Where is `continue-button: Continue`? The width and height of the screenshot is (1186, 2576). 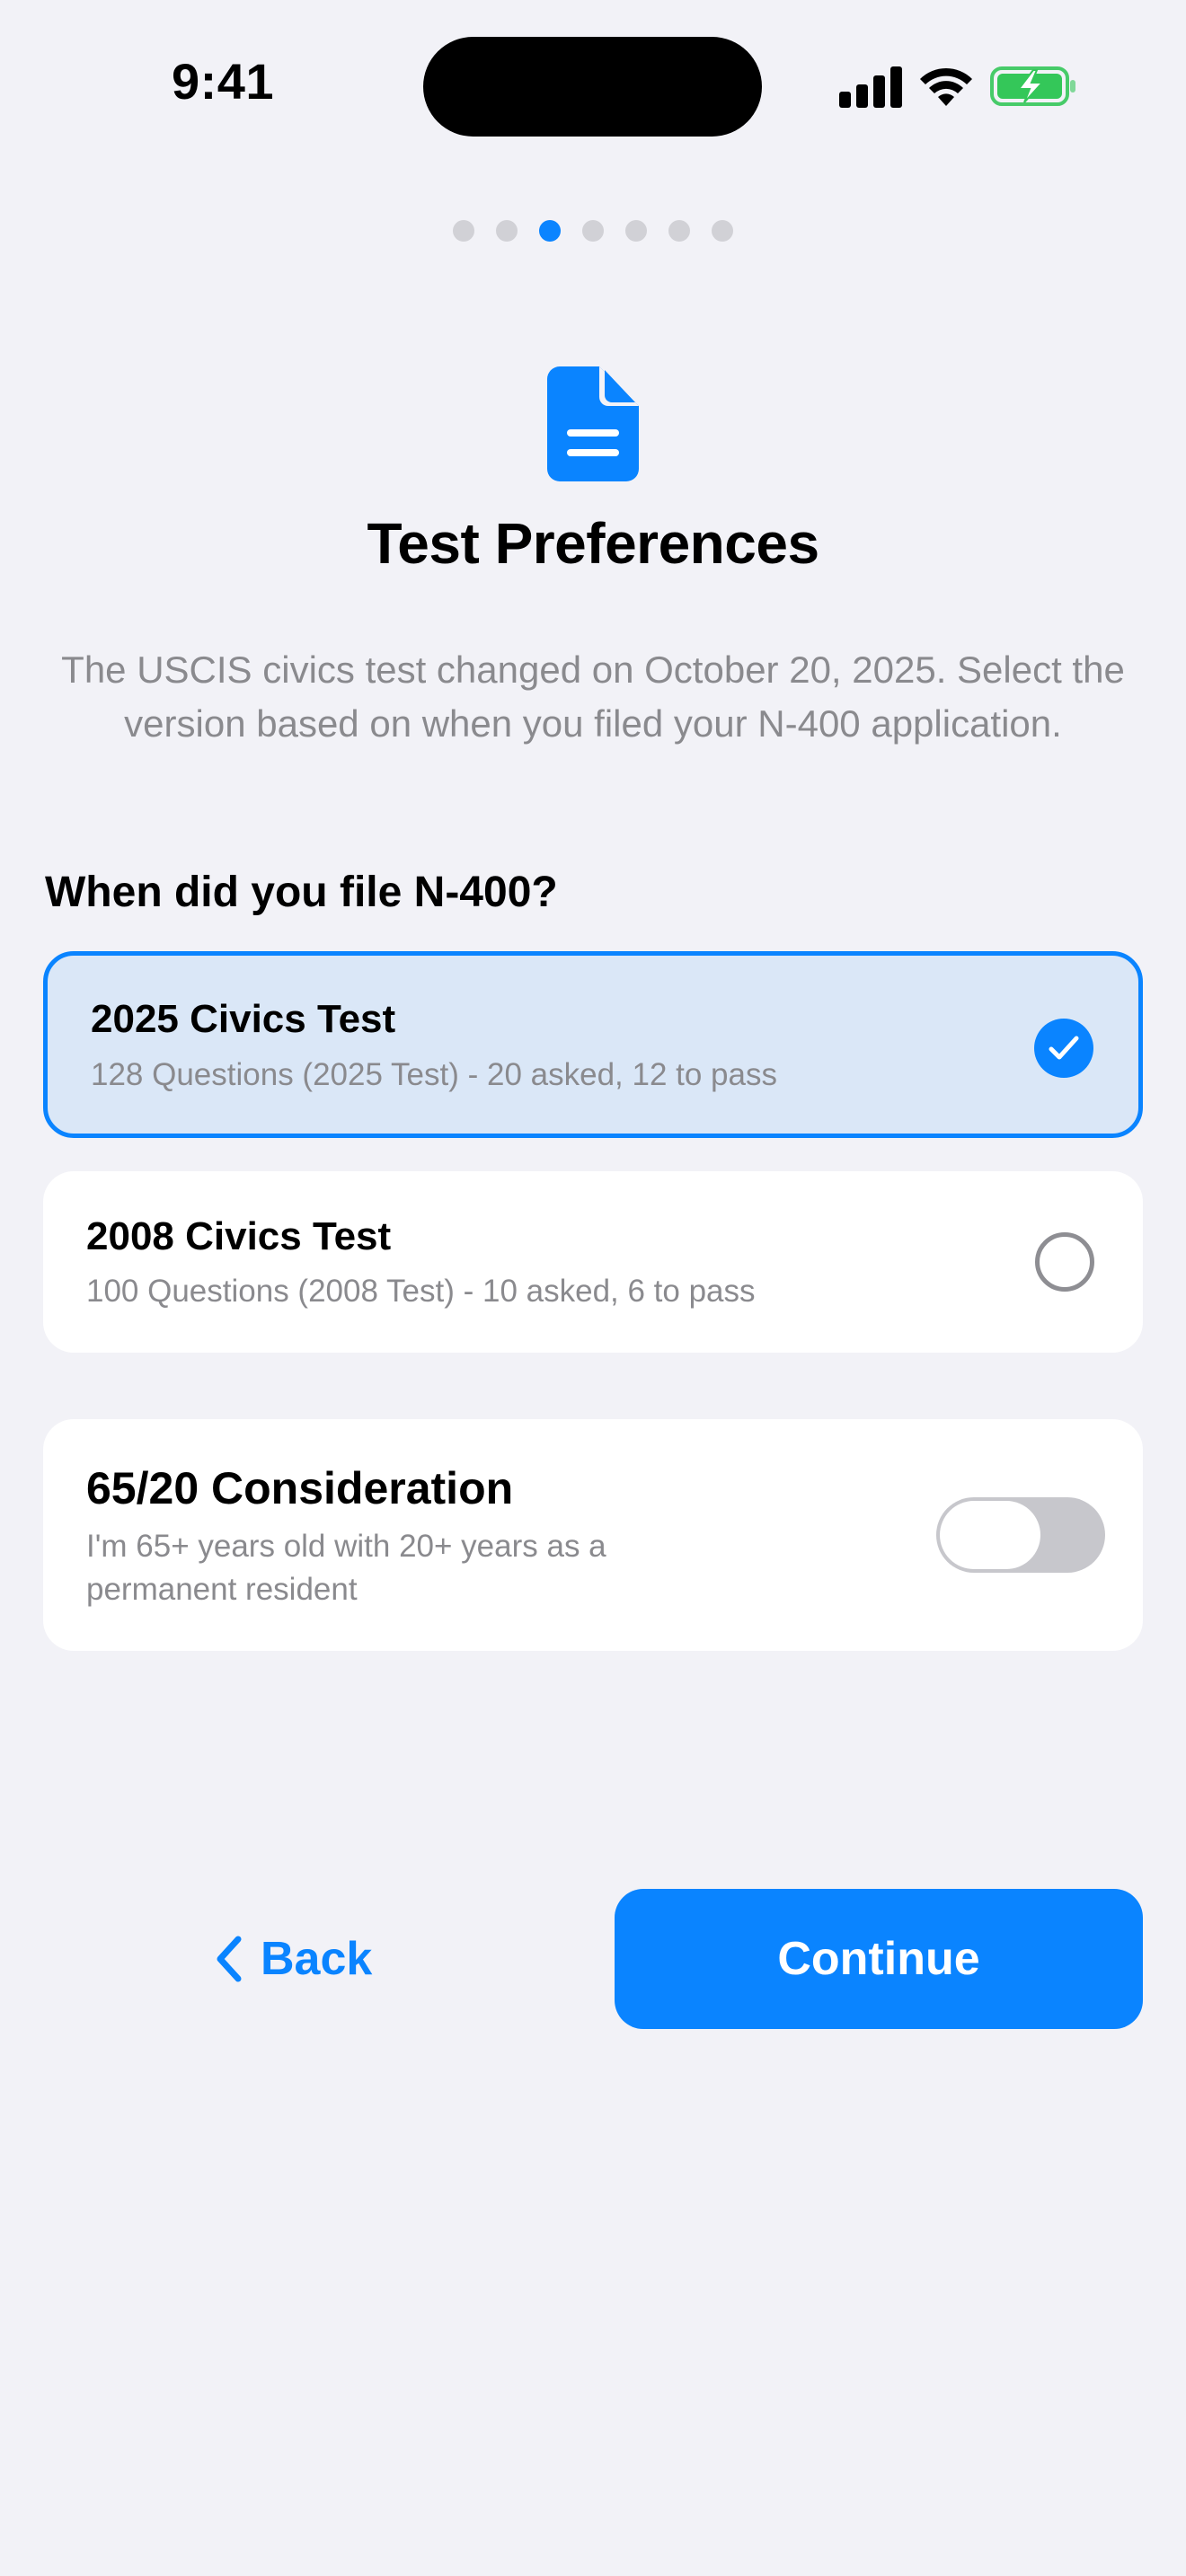
continue-button: Continue is located at coordinates (879, 1959).